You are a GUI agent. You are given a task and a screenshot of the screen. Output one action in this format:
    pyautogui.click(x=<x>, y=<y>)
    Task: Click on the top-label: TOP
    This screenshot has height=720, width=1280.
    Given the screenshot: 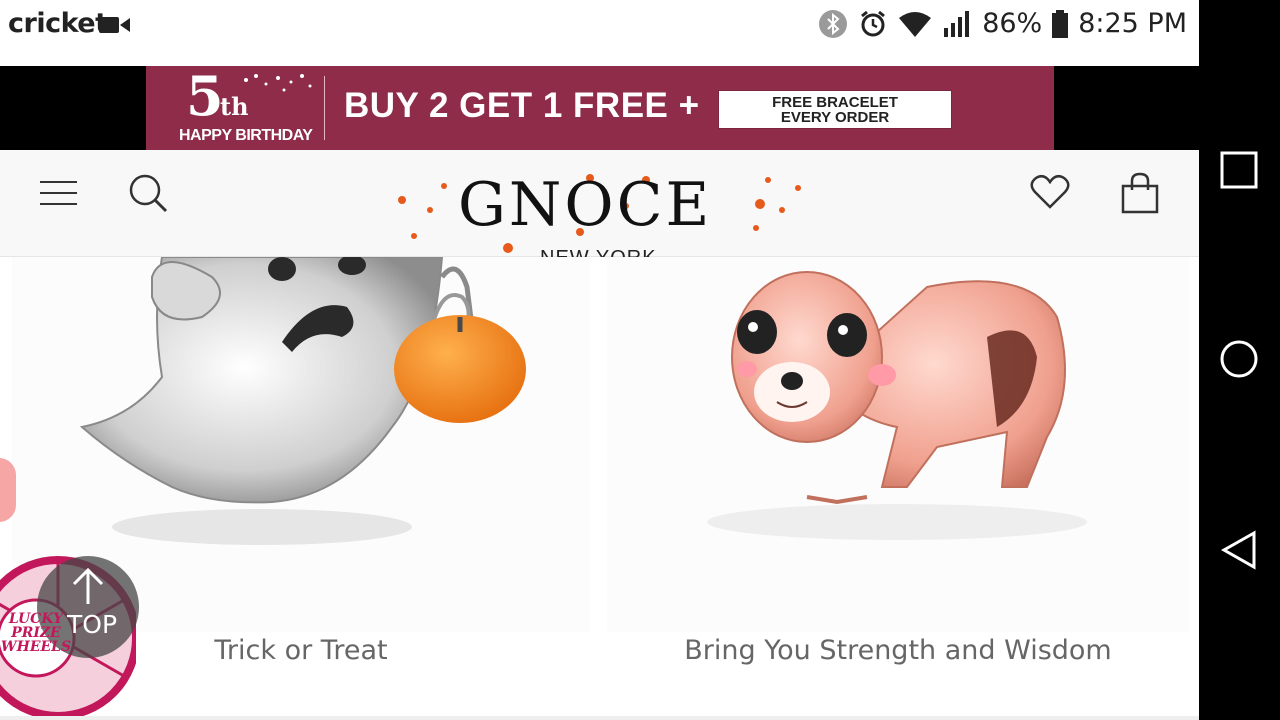 What is the action you would take?
    pyautogui.click(x=92, y=624)
    